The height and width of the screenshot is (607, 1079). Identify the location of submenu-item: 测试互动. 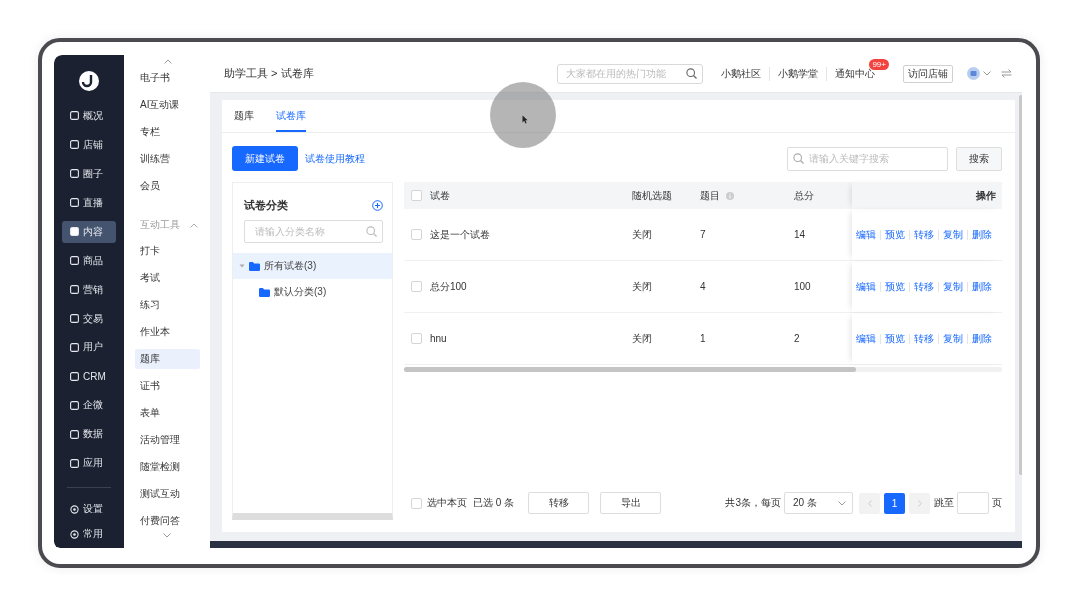
(167, 494).